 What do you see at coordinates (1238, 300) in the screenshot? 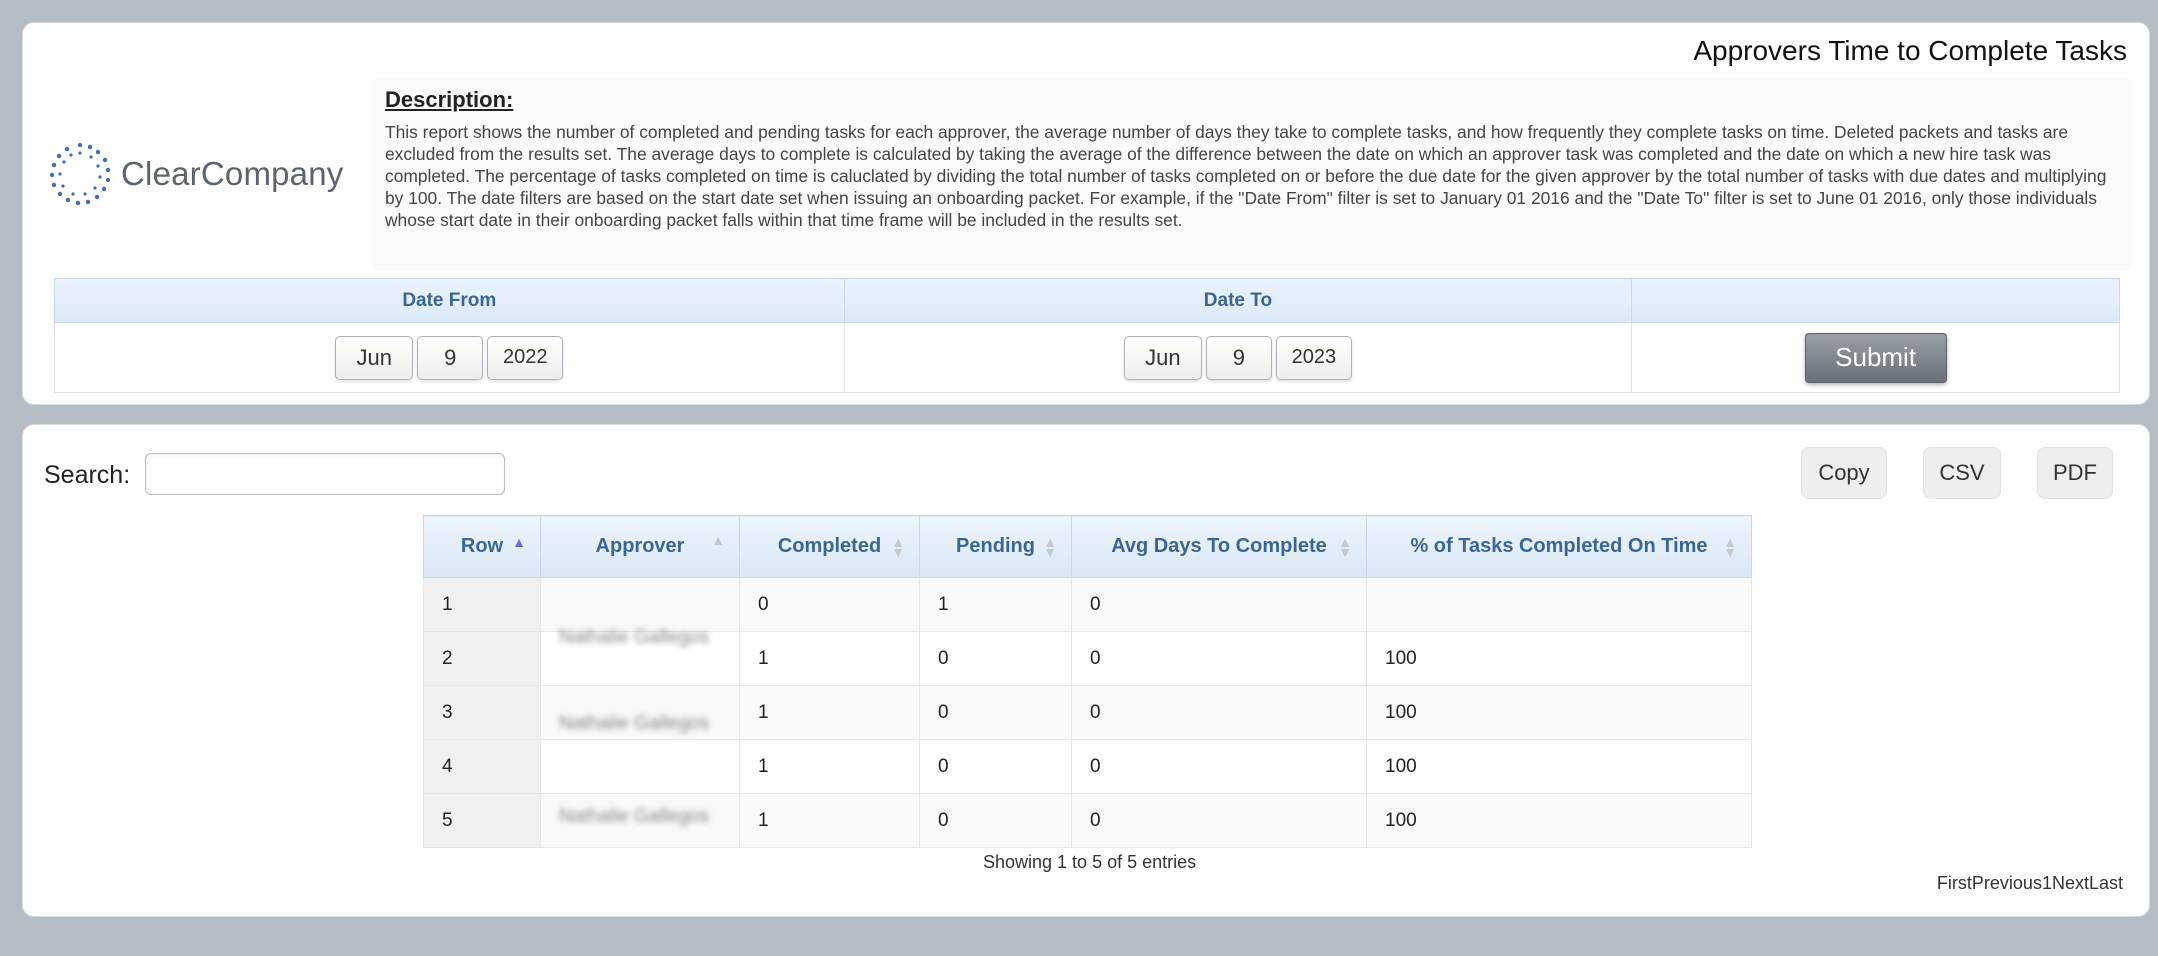
I see `date-to-header: Date To` at bounding box center [1238, 300].